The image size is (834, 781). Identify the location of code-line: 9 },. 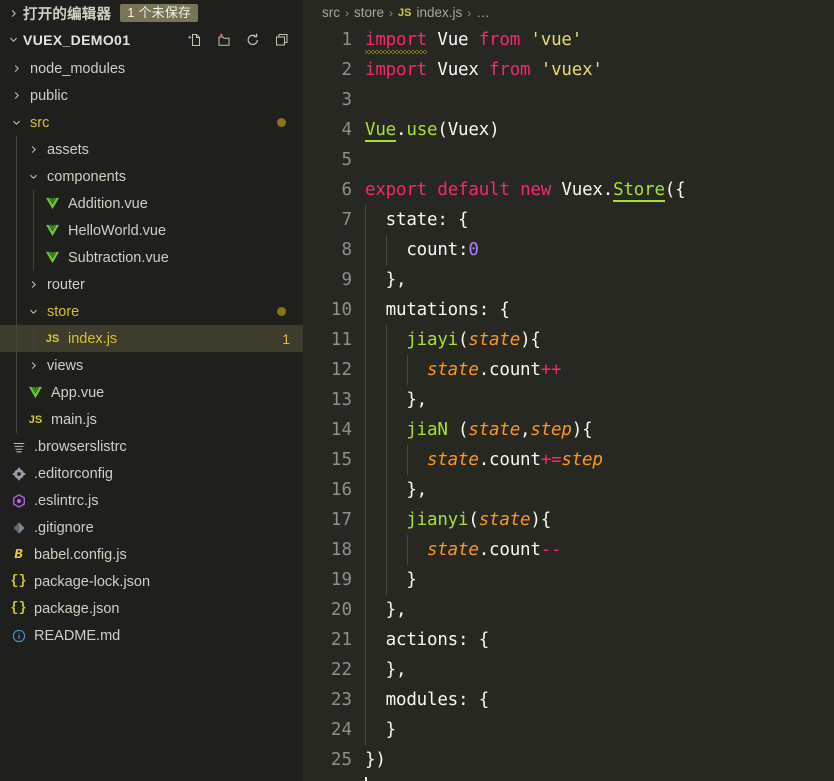
(568, 280).